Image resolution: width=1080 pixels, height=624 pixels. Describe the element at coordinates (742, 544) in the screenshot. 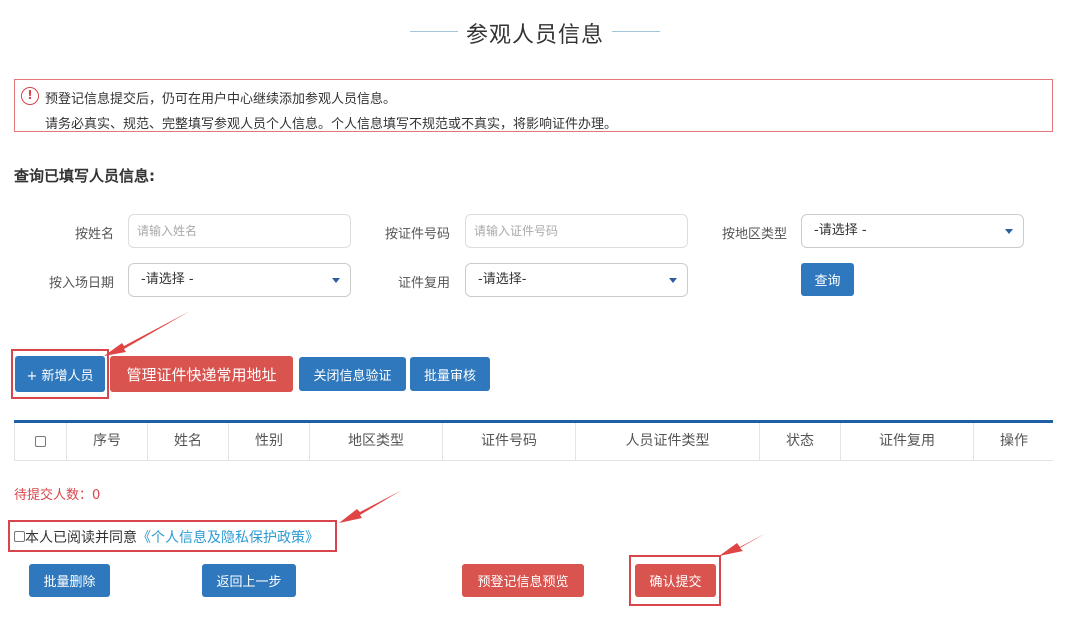

I see `arrow-to-confirm` at that location.